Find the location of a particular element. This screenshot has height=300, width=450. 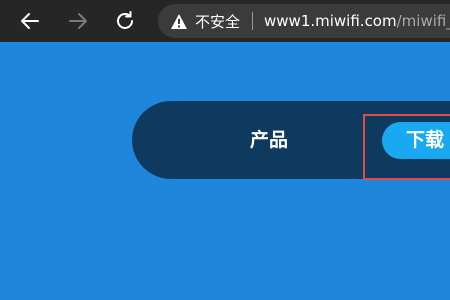

back-arrow-icon is located at coordinates (30, 21).